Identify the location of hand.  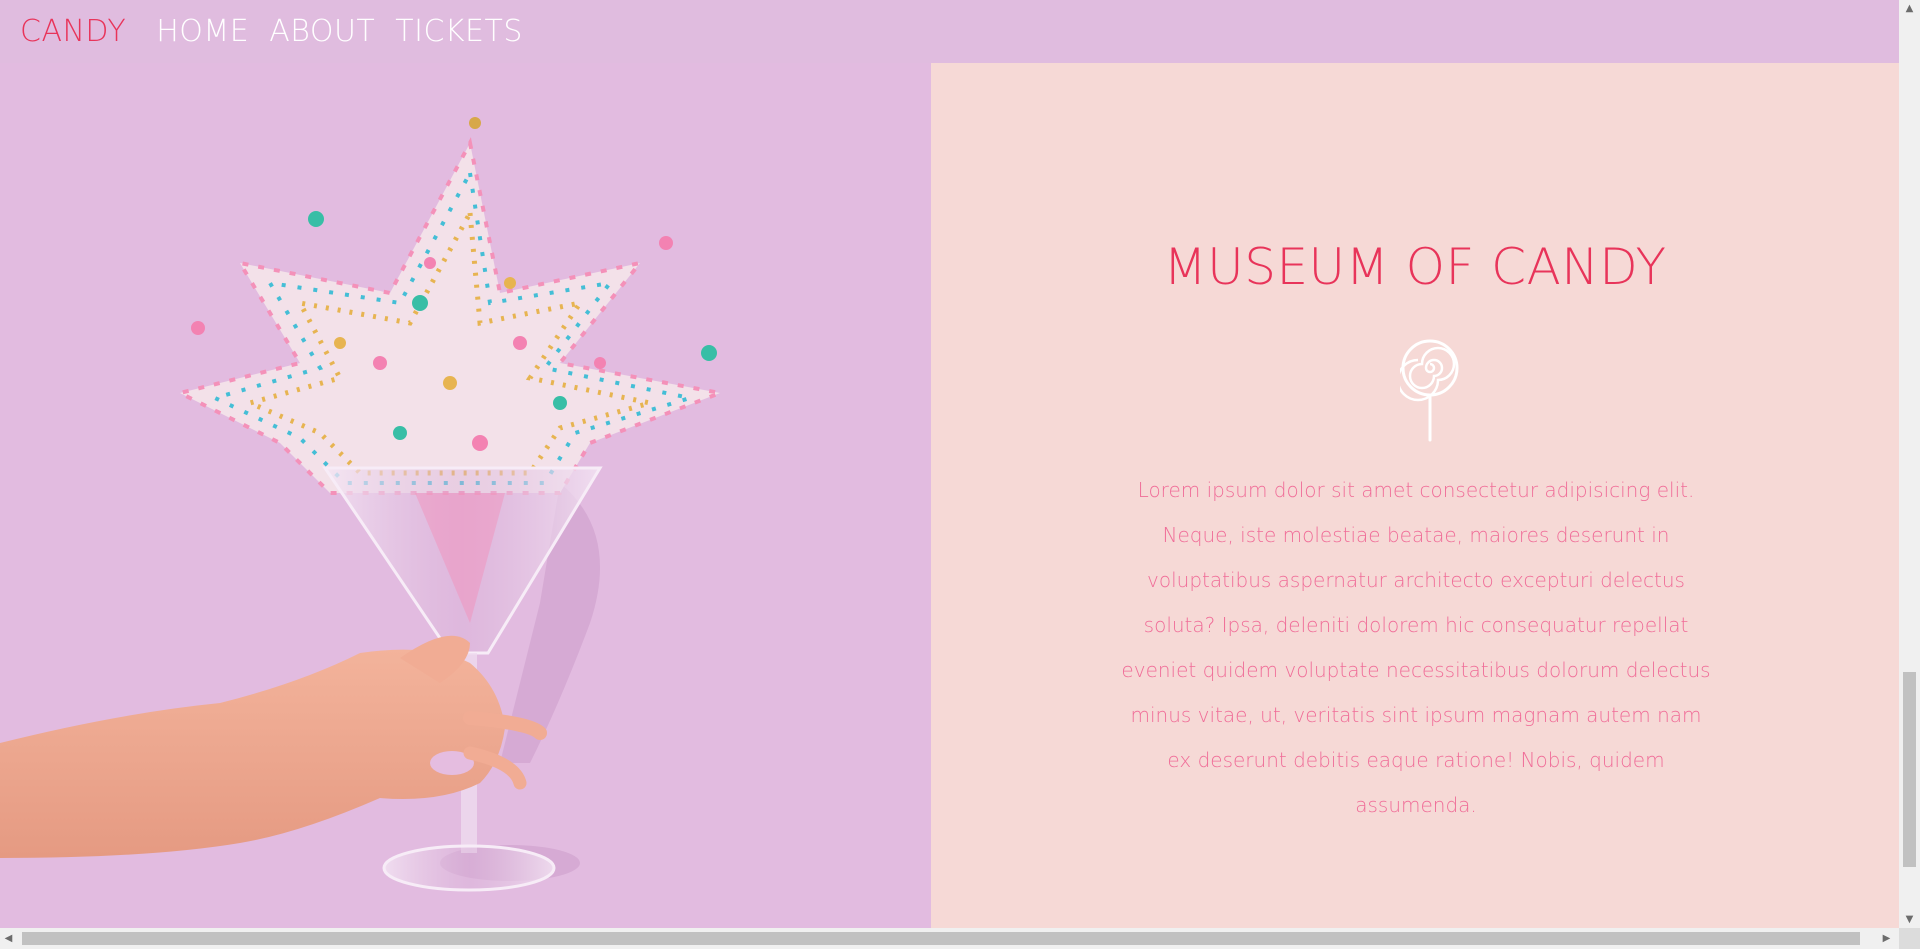
(273, 746).